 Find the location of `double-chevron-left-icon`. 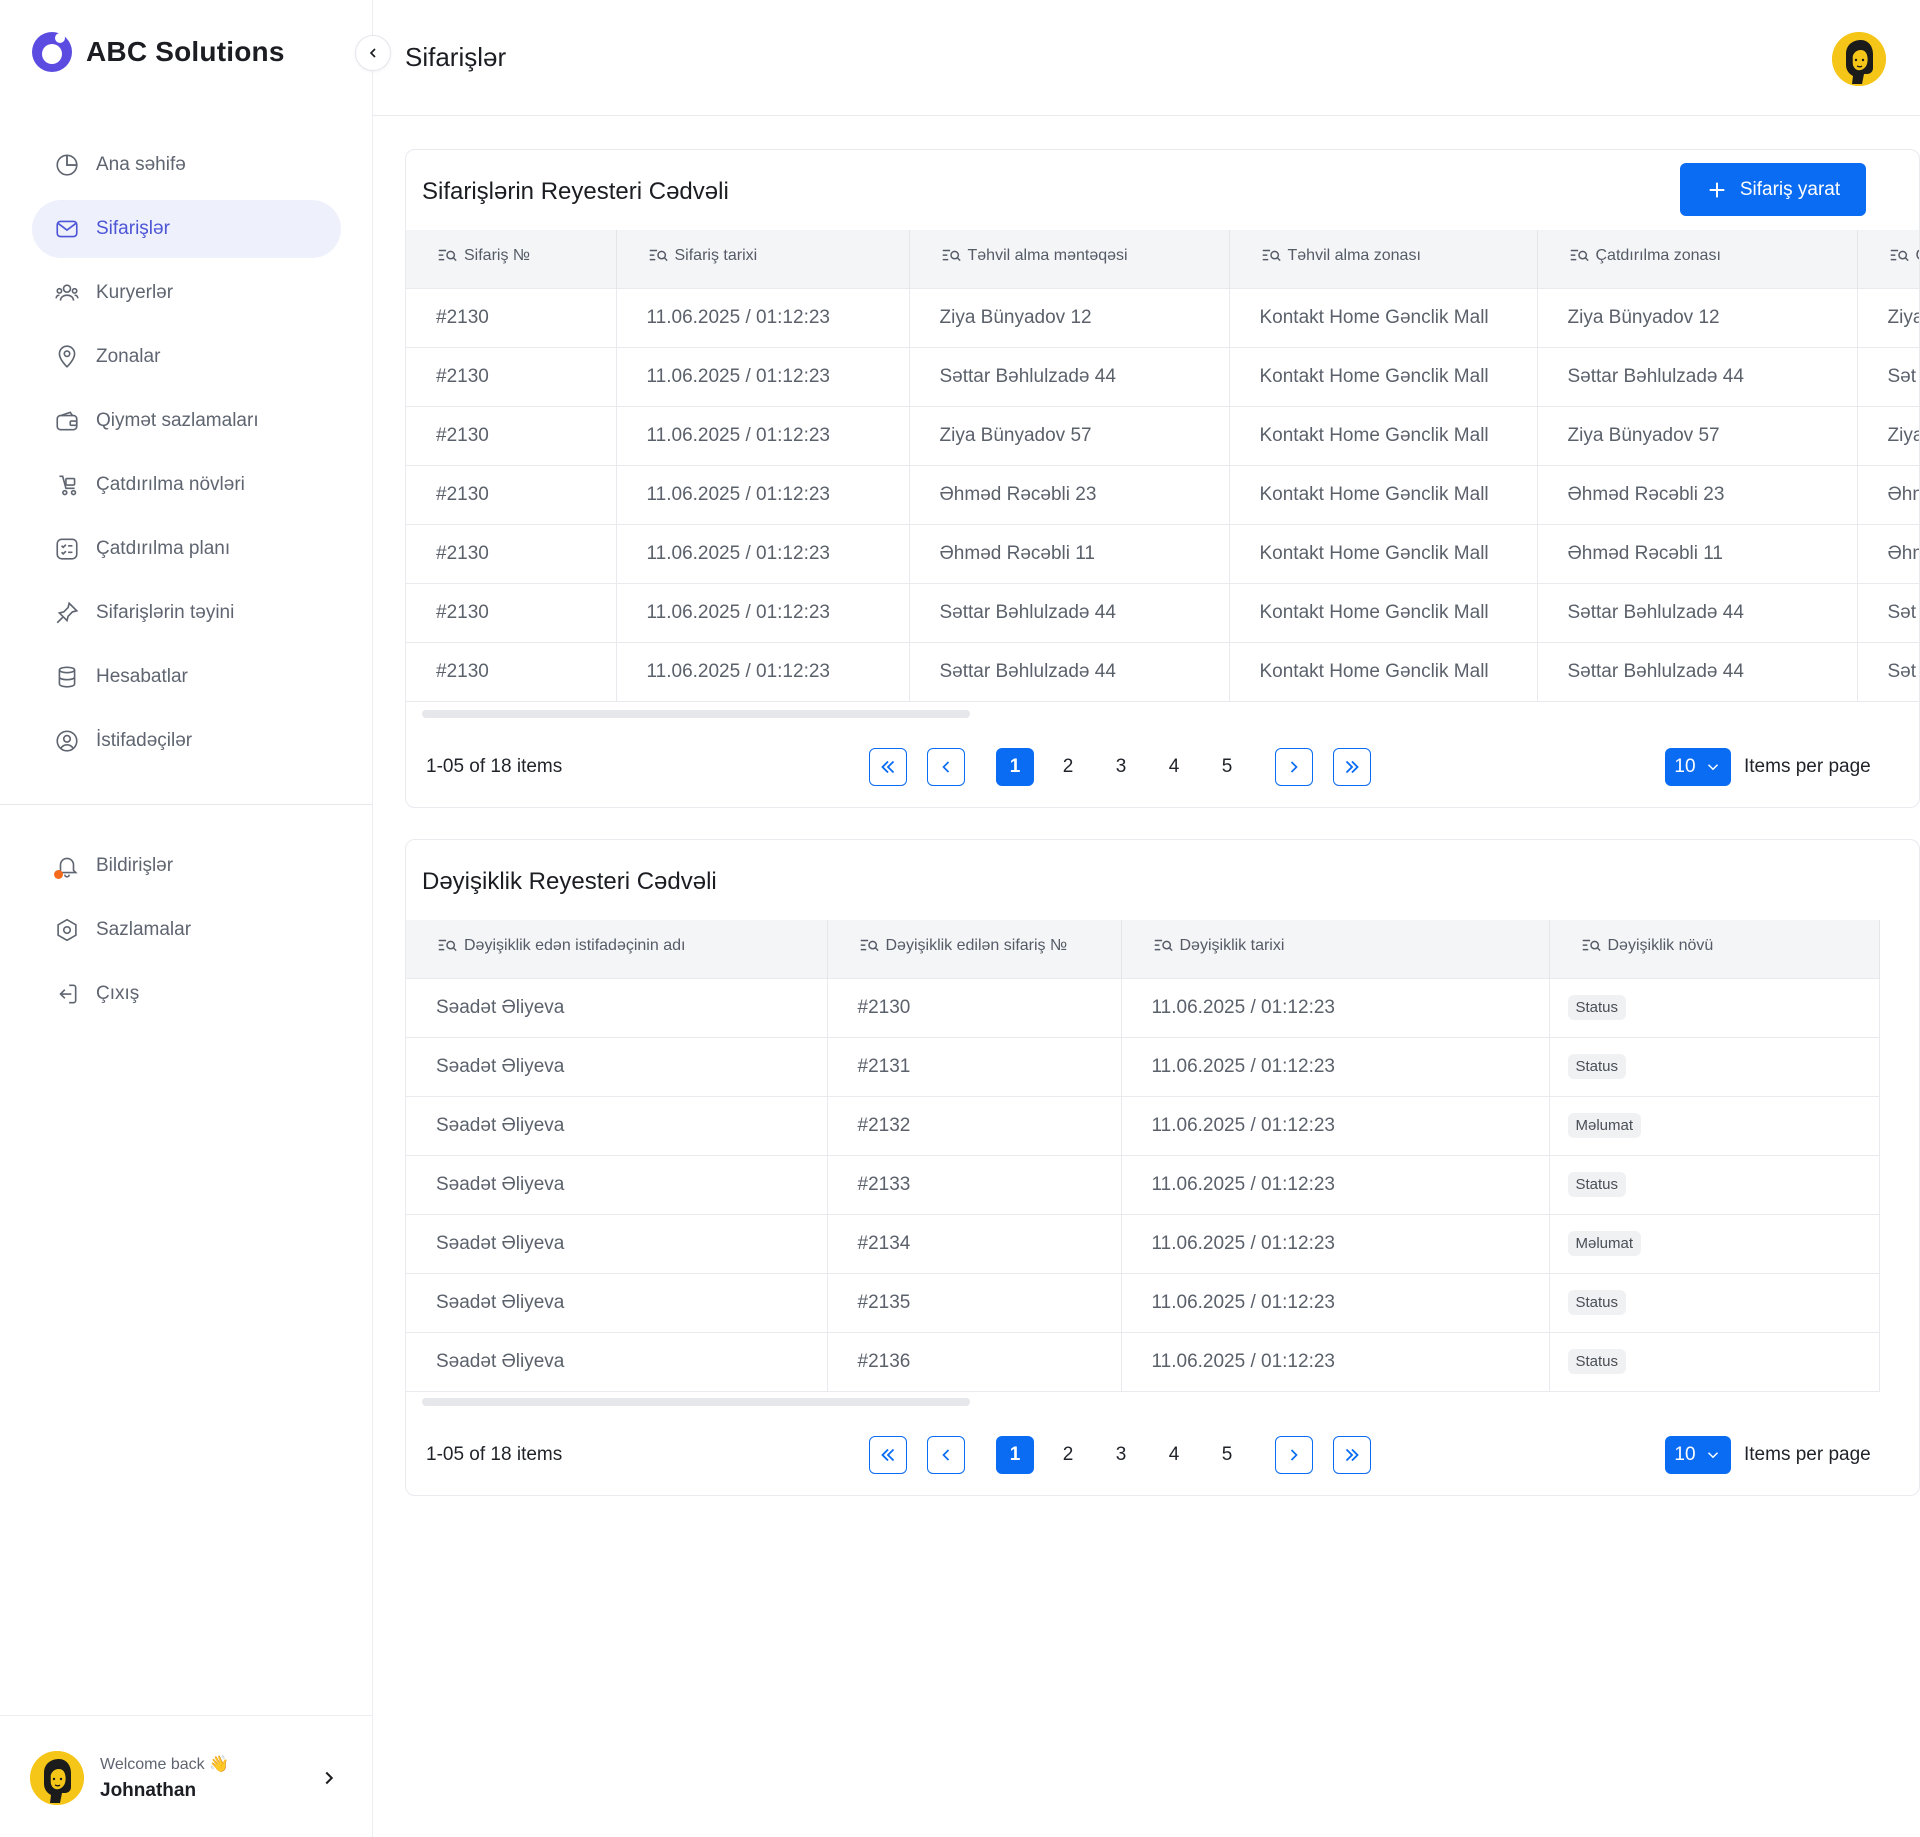

double-chevron-left-icon is located at coordinates (888, 1455).